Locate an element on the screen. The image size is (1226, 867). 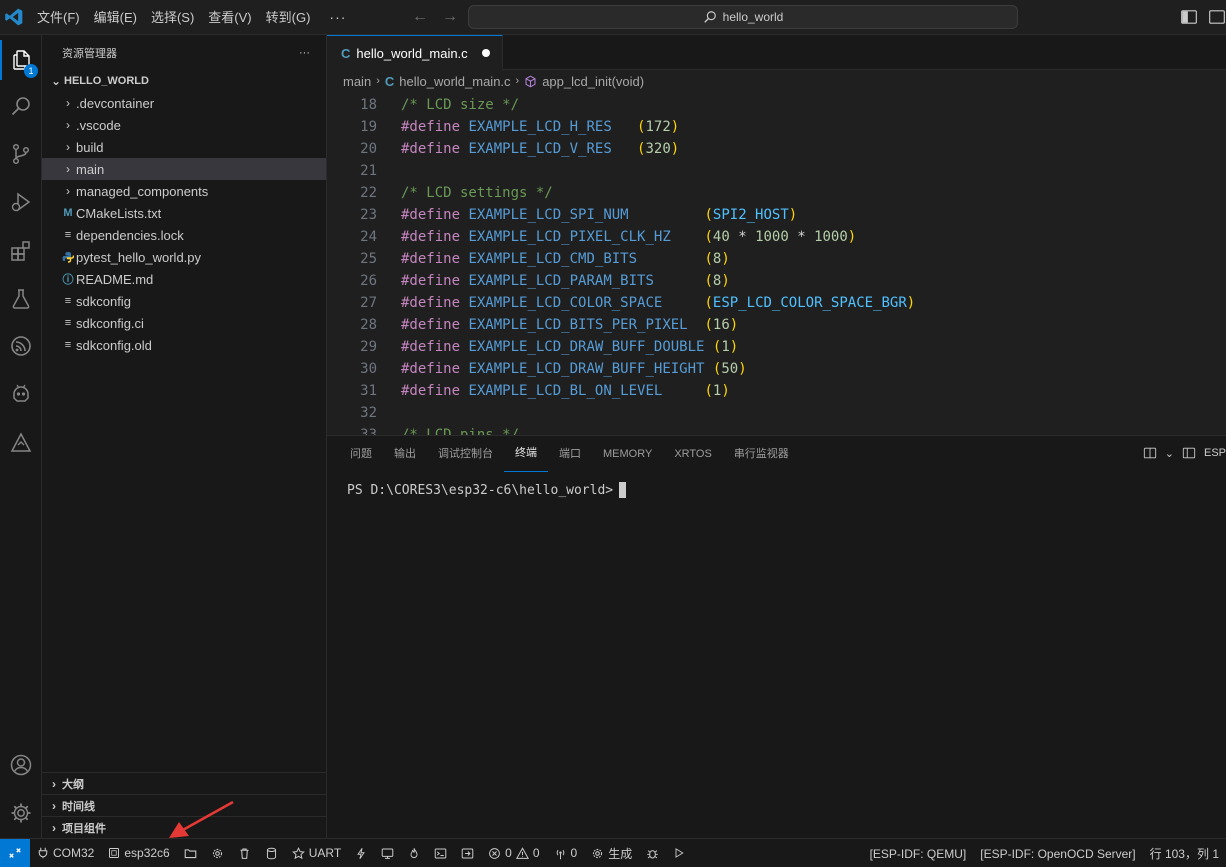
tree-item-managed-components: › managed_components is located at coordinates (184, 191).